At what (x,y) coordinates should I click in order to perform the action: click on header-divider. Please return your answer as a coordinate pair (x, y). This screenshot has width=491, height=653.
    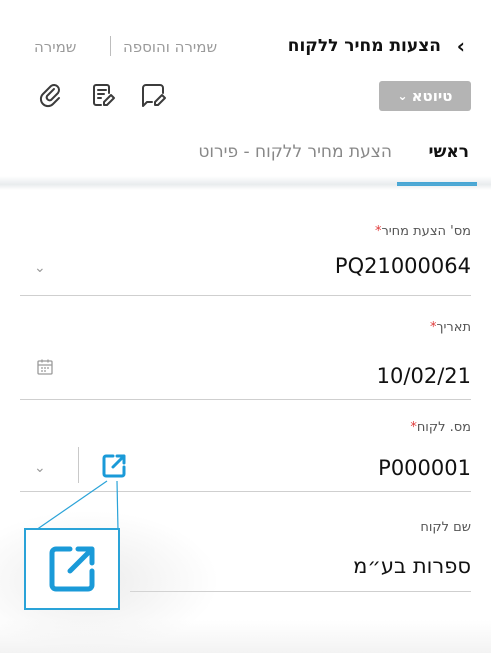
    Looking at the image, I should click on (110, 46).